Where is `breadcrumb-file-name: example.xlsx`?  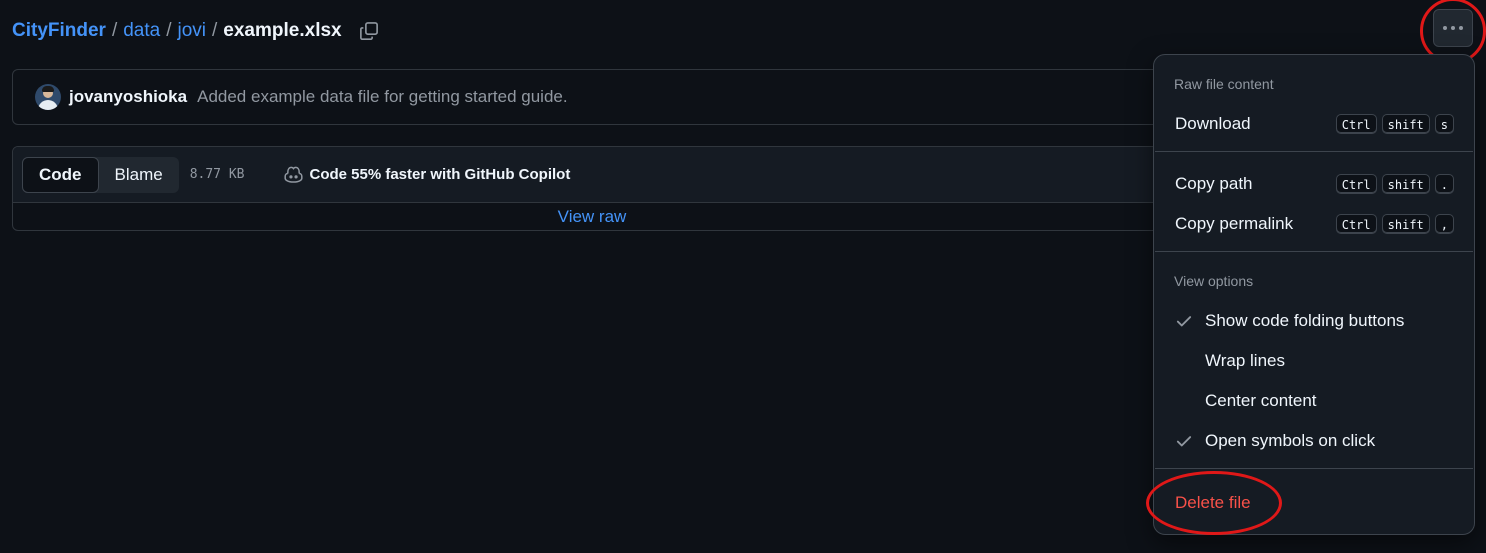 breadcrumb-file-name: example.xlsx is located at coordinates (282, 30).